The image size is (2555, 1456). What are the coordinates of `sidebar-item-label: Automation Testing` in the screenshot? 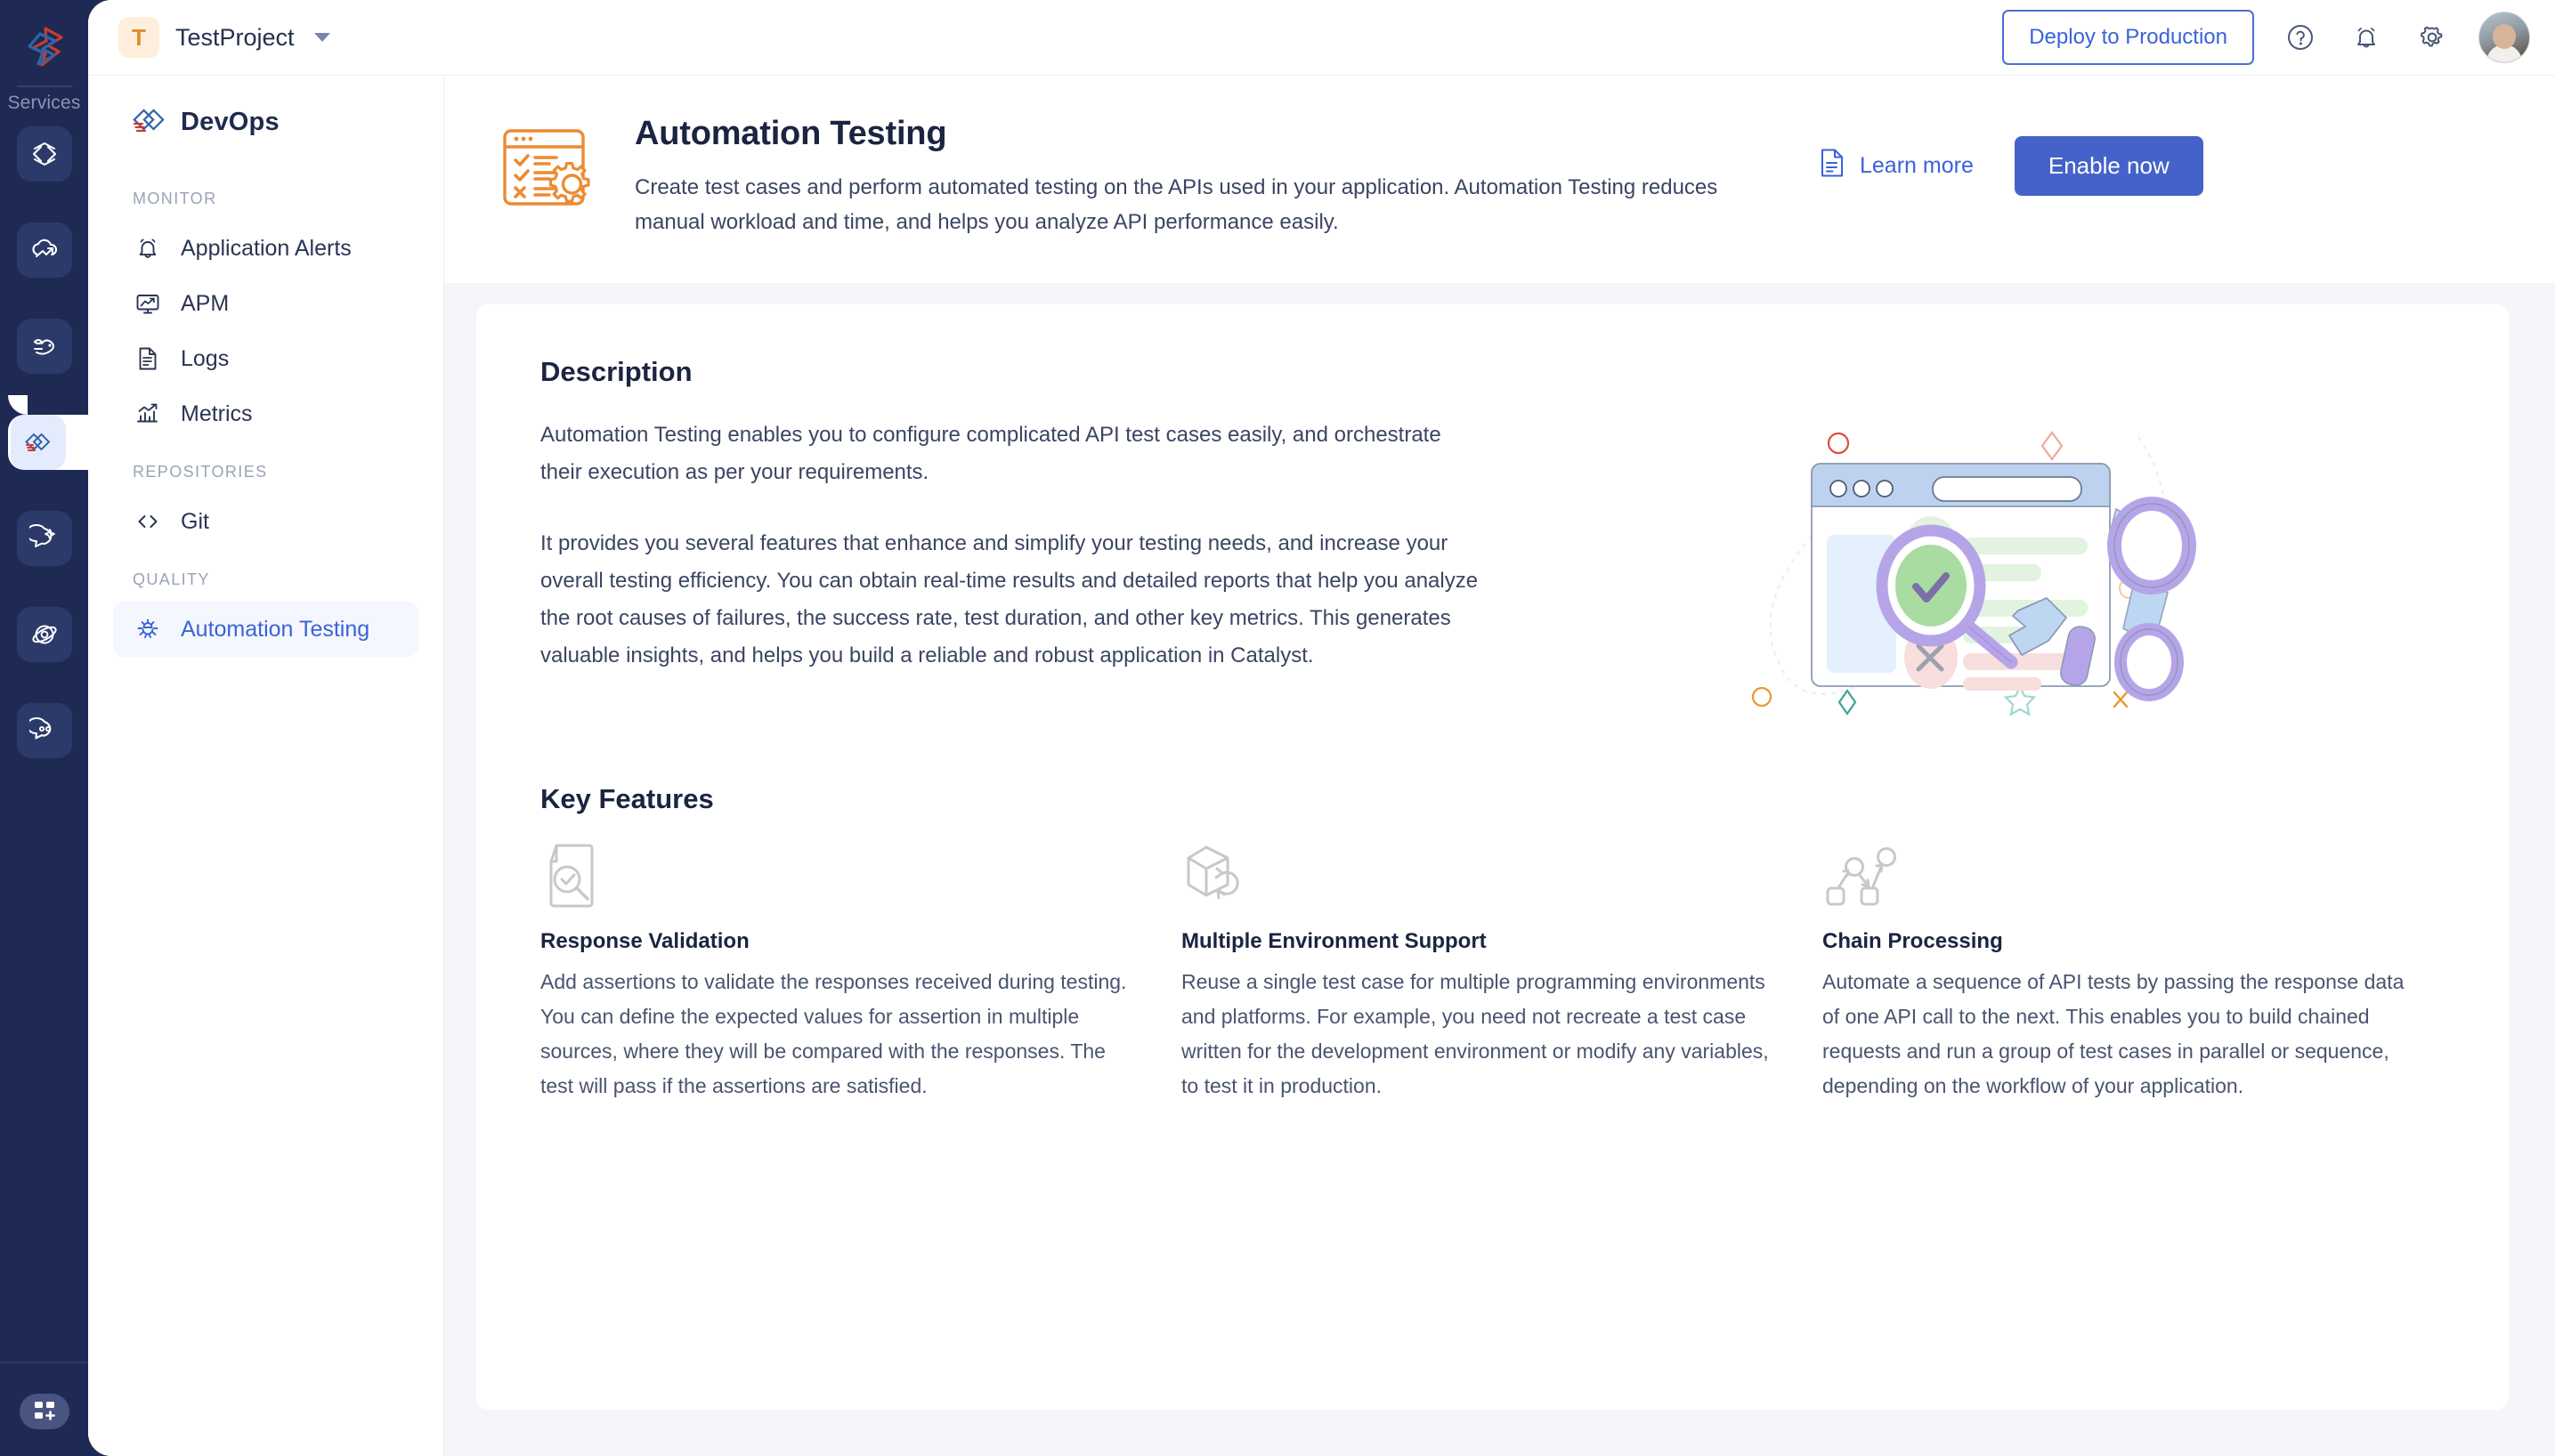 It's located at (275, 629).